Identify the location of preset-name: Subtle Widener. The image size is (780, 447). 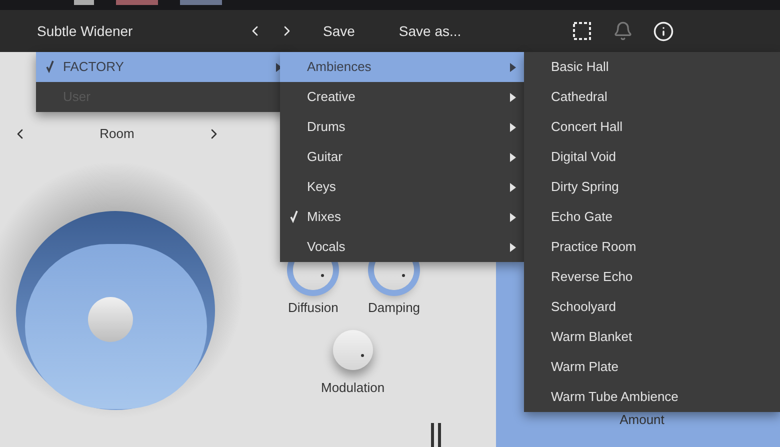
(142, 31).